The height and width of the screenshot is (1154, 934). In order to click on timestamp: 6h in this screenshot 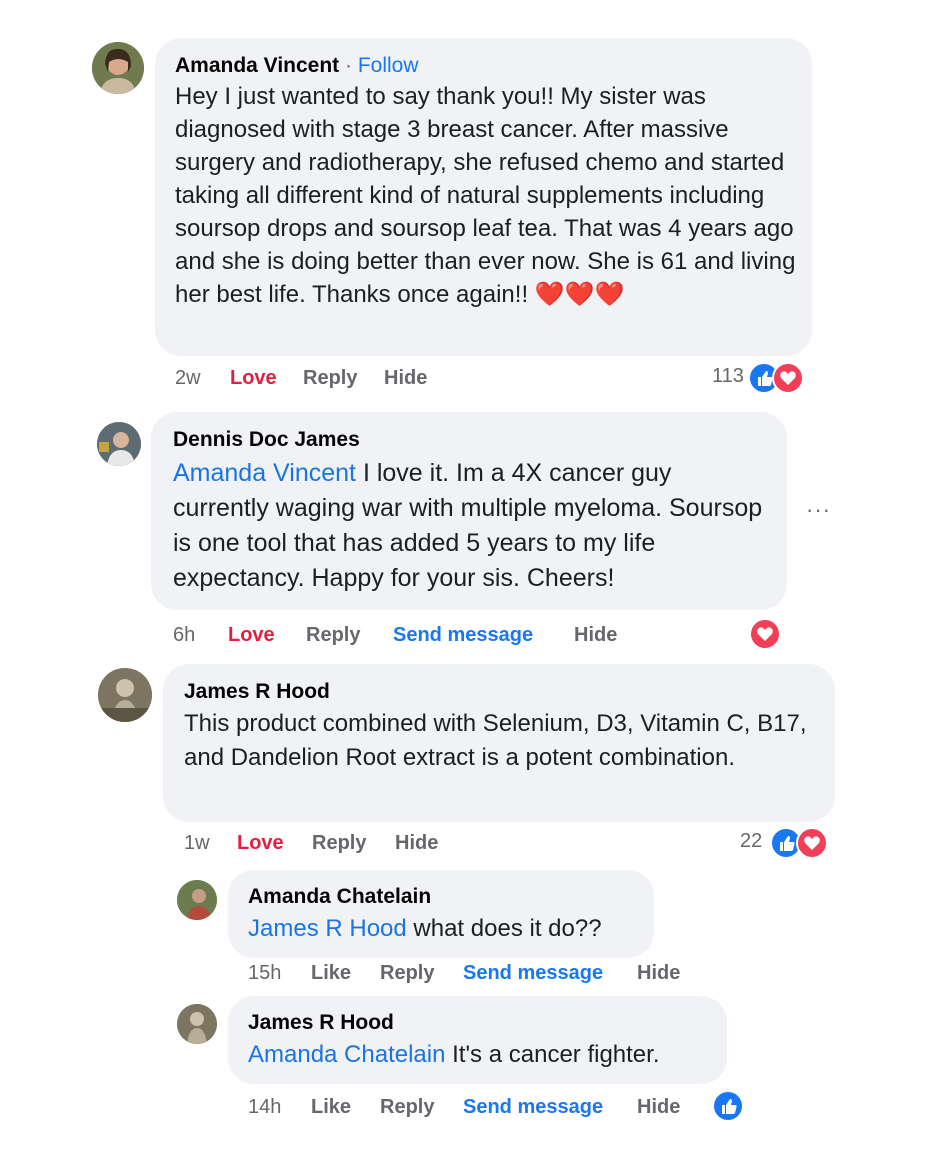, I will do `click(184, 635)`.